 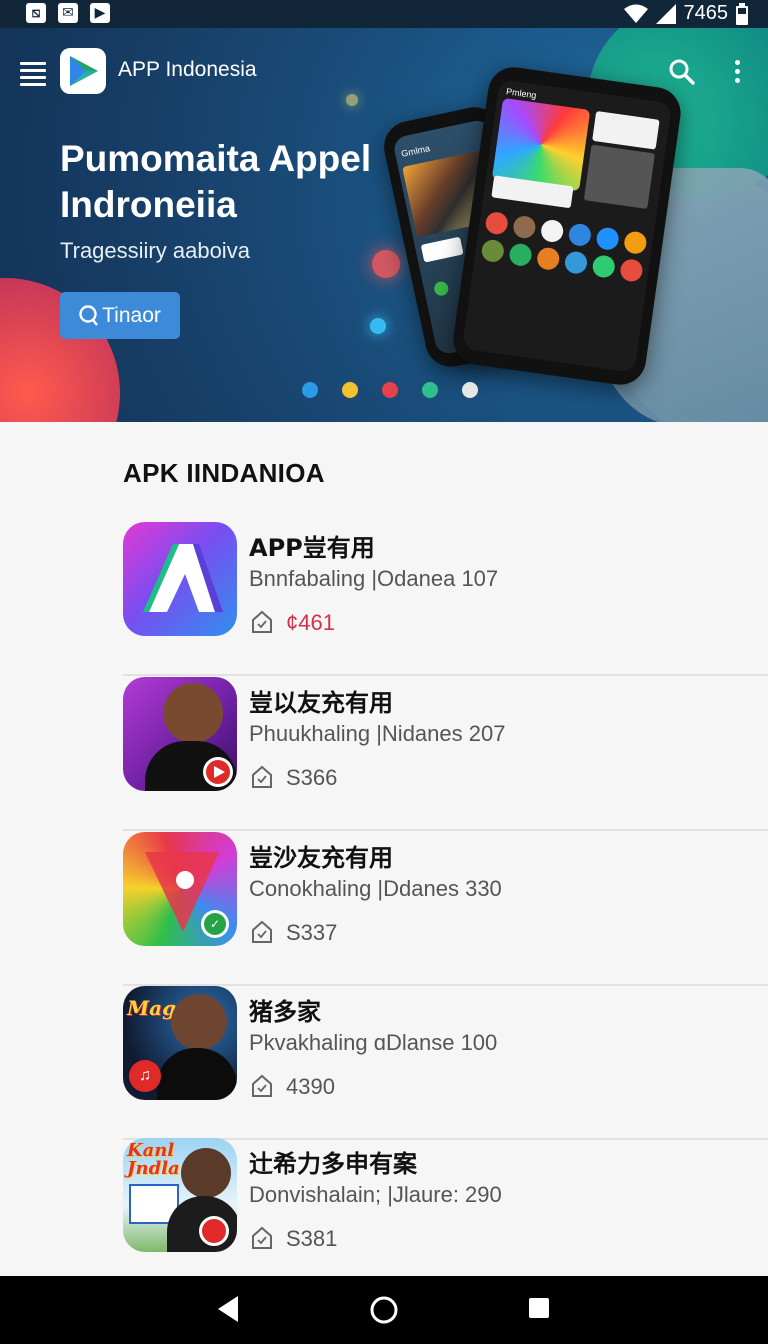 What do you see at coordinates (706, 13) in the screenshot?
I see `clock: 7465` at bounding box center [706, 13].